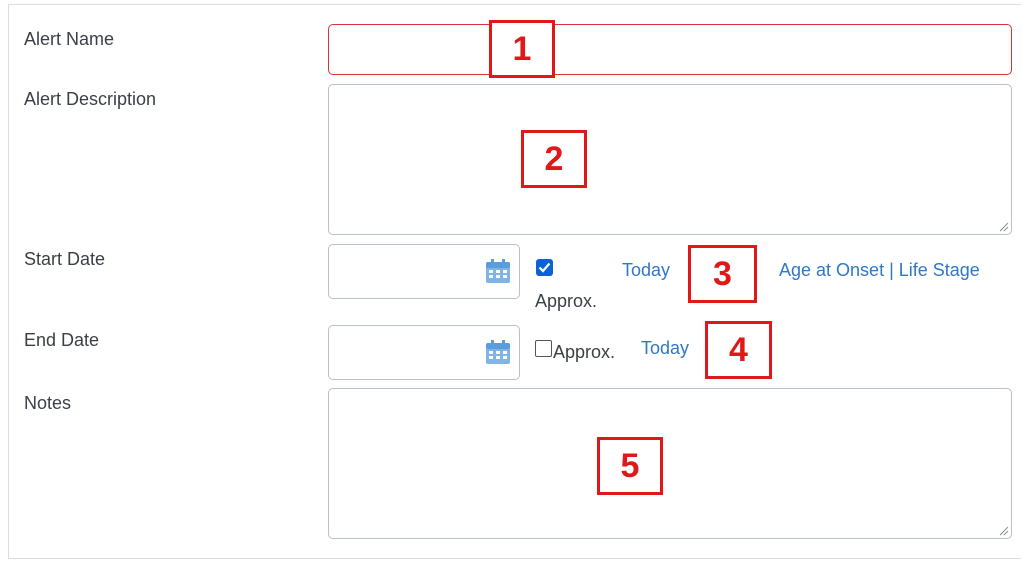 The height and width of the screenshot is (565, 1023). I want to click on callout-1: 1, so click(522, 49).